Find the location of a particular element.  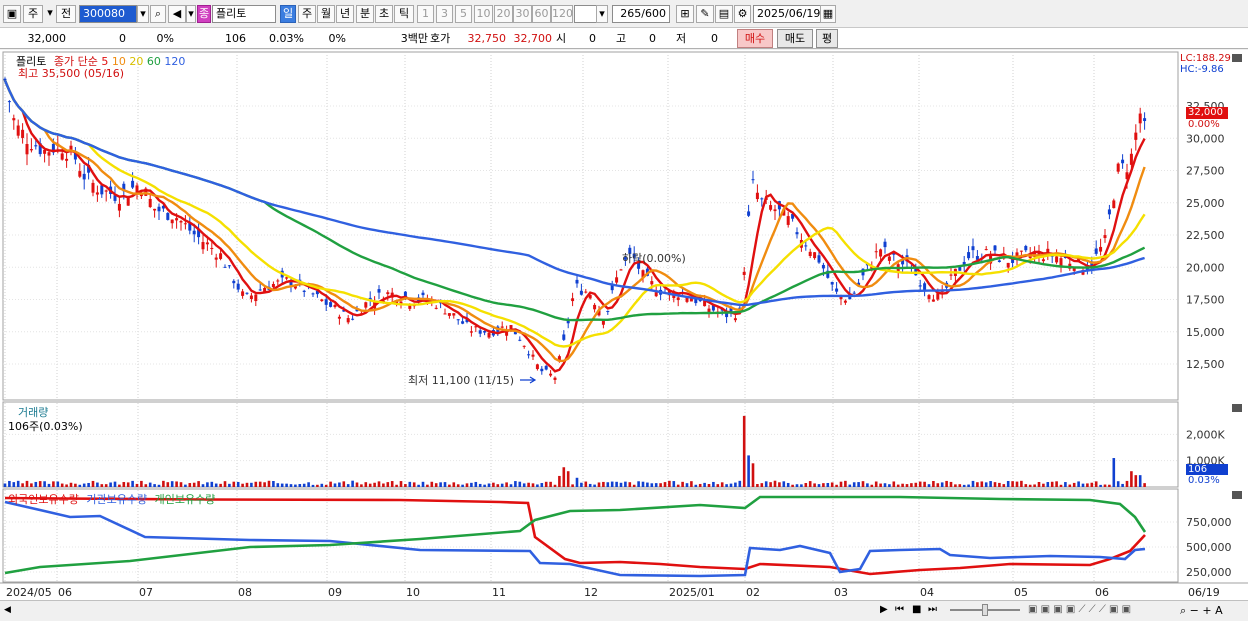

volume-subtitle: 106주(0.03%) is located at coordinates (45, 426).